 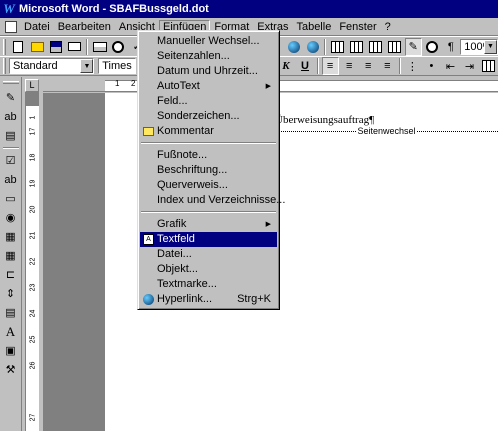 I want to click on increase-indent-button: ⇥, so click(x=469, y=66).